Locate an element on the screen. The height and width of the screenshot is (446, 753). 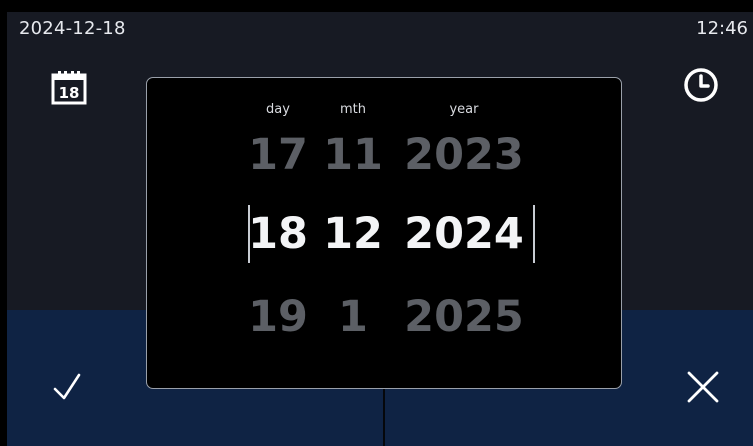
cancel-button is located at coordinates (703, 387).